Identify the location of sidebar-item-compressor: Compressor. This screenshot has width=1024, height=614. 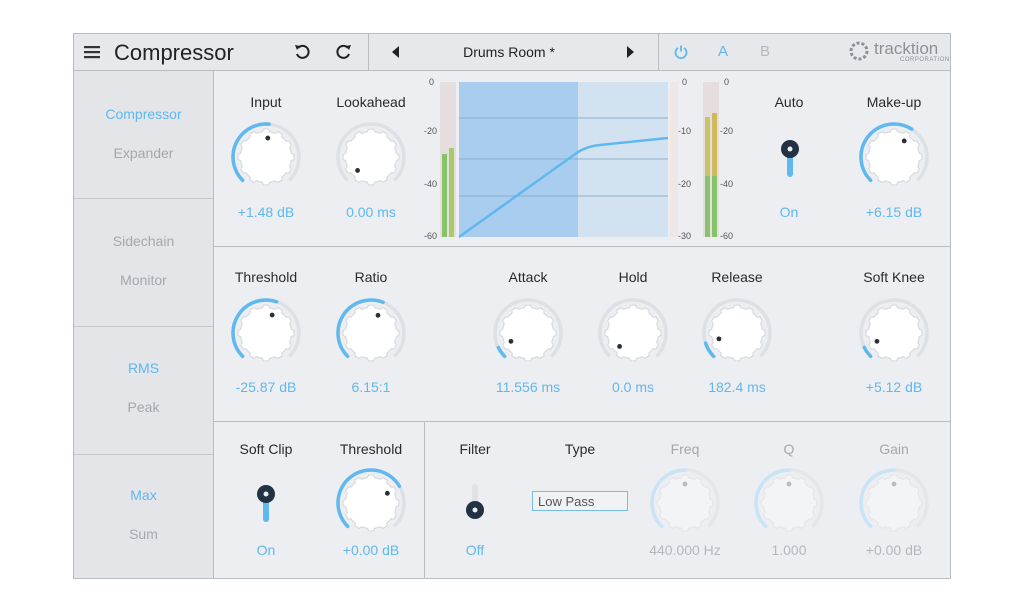
(143, 114).